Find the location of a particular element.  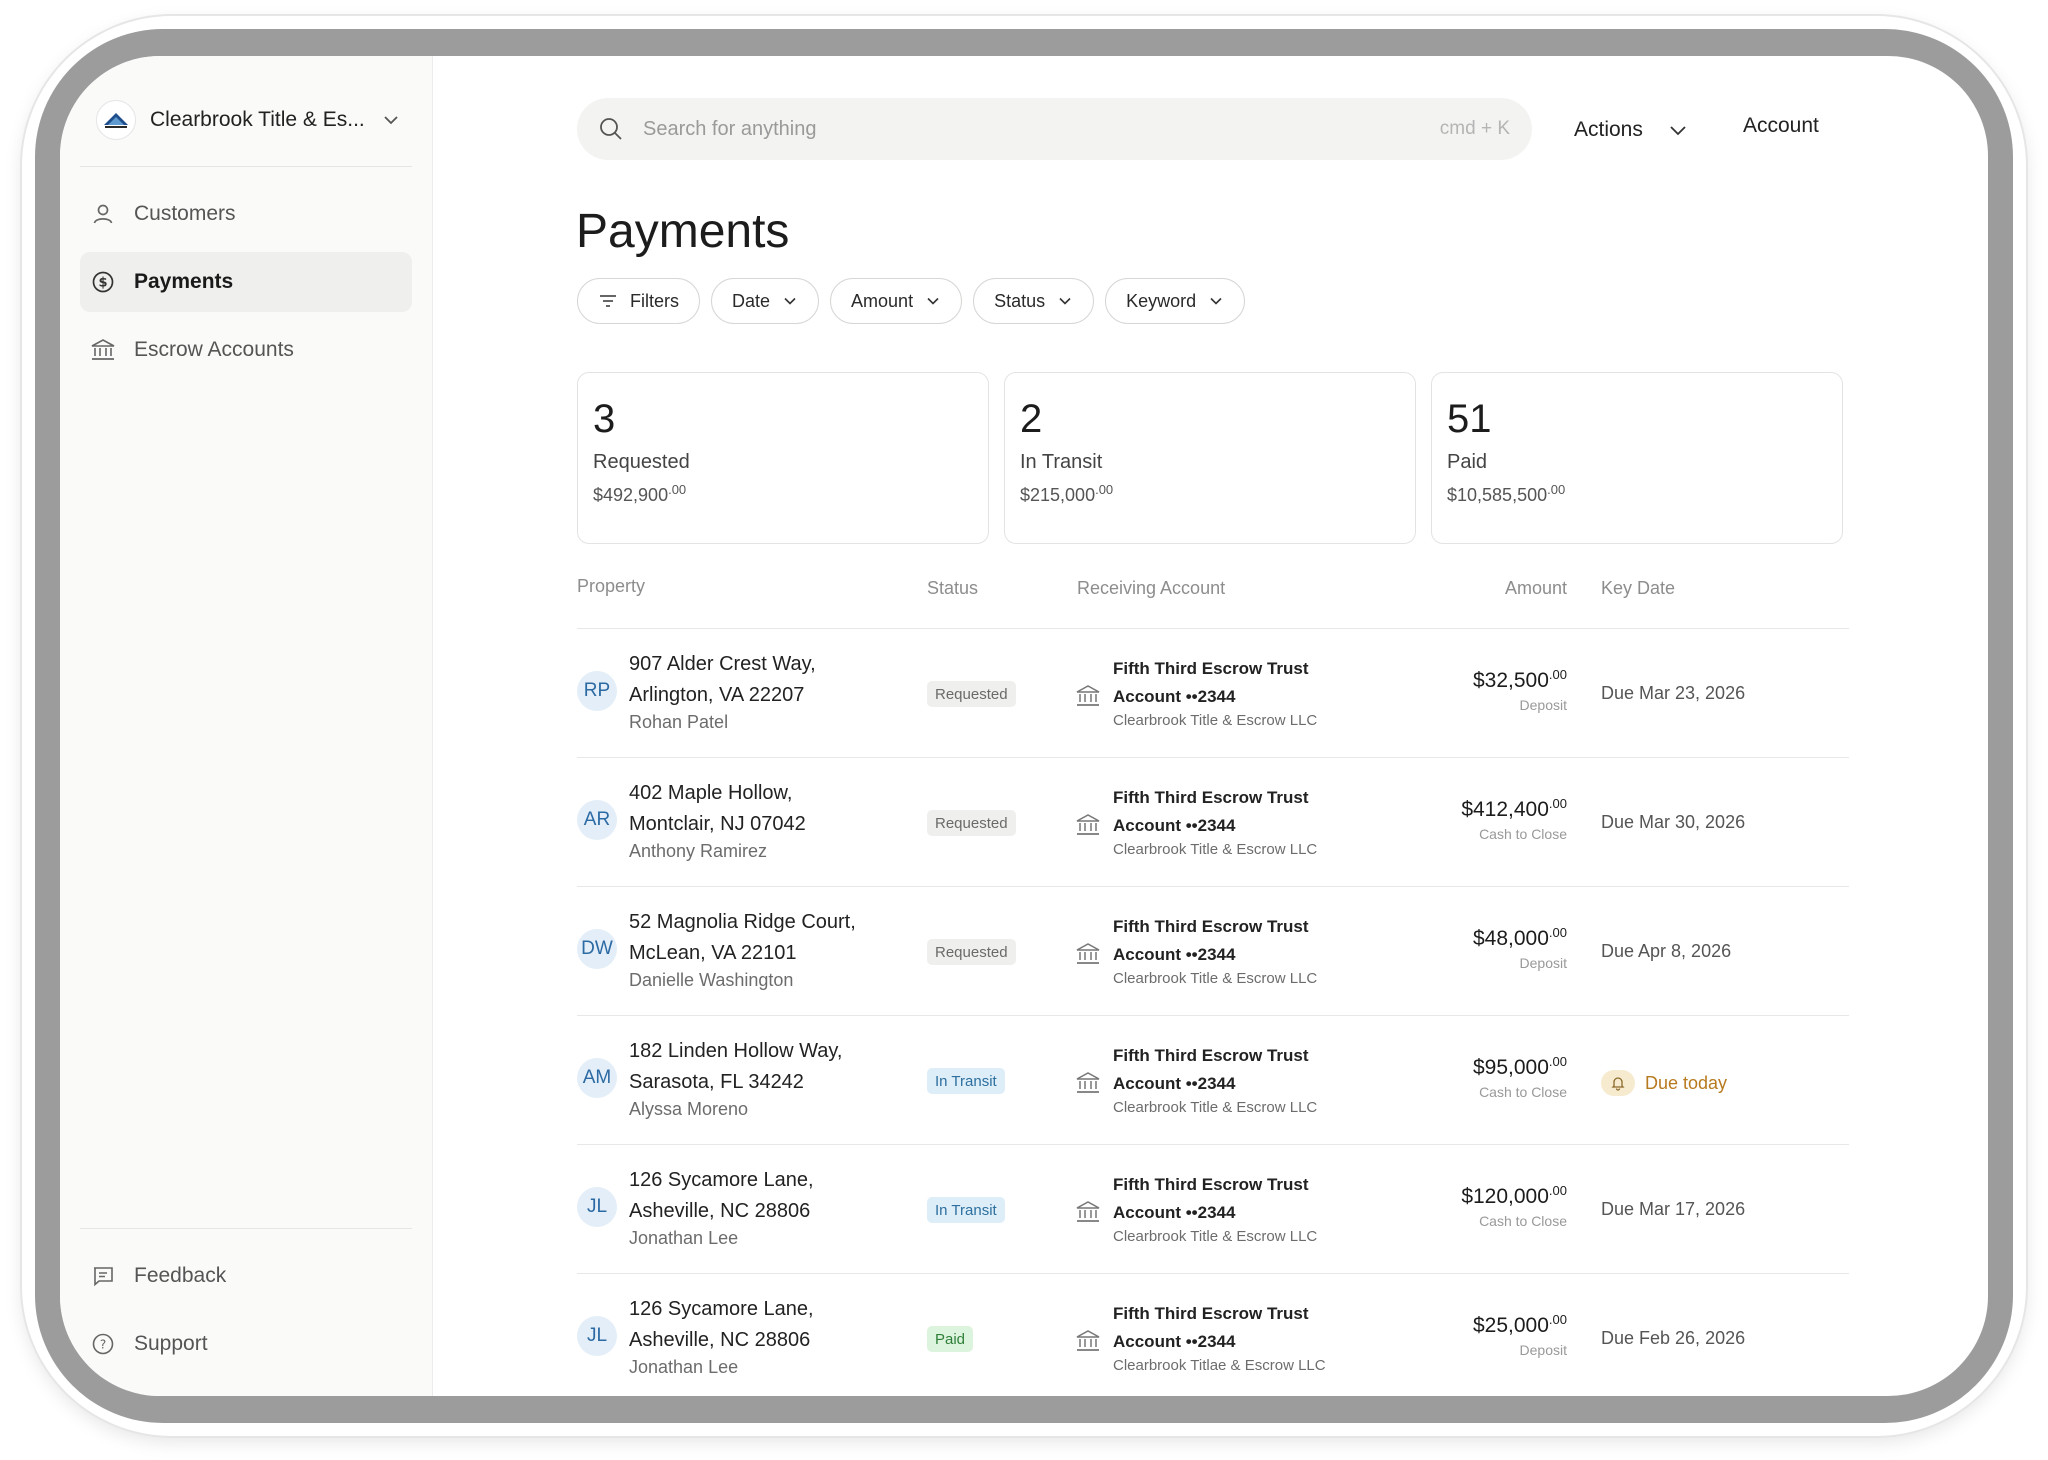

customer-name: Danielle Washington is located at coordinates (711, 980).